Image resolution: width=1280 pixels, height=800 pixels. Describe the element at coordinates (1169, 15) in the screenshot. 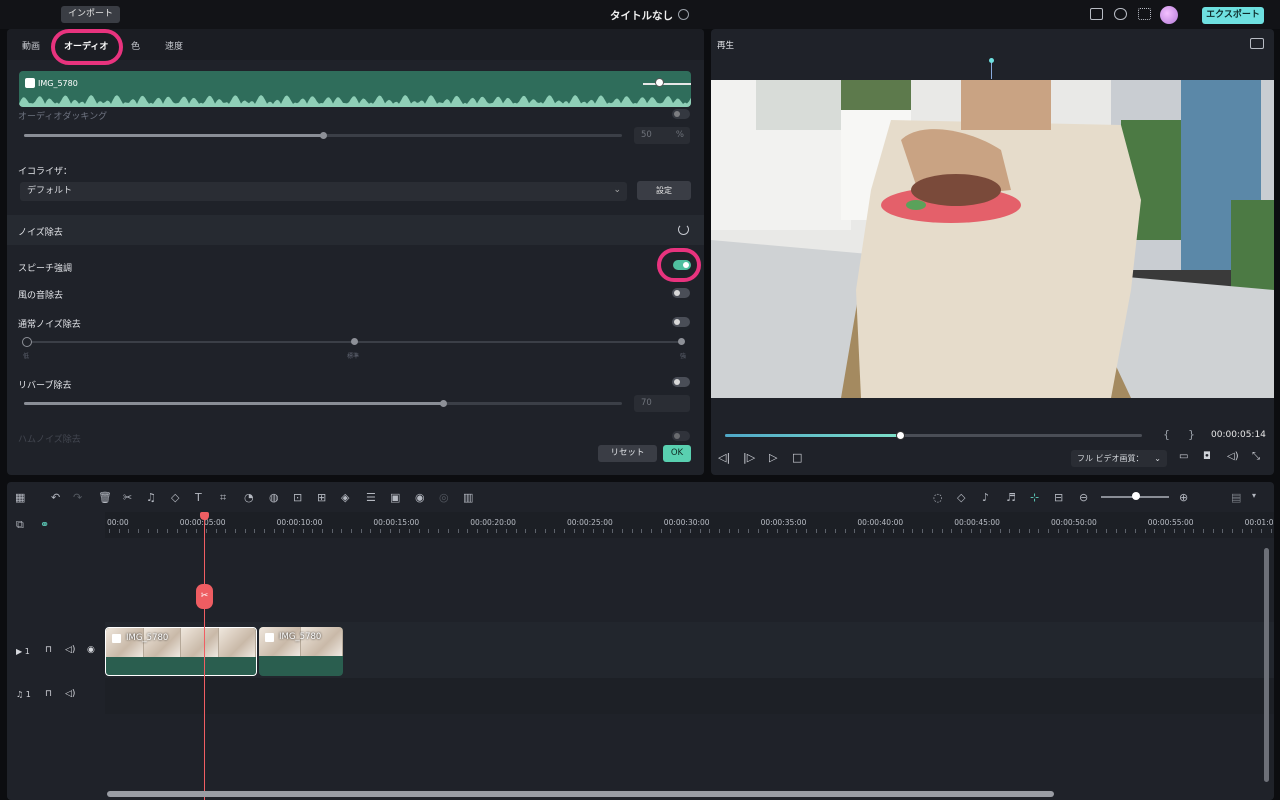

I see `avatar` at that location.